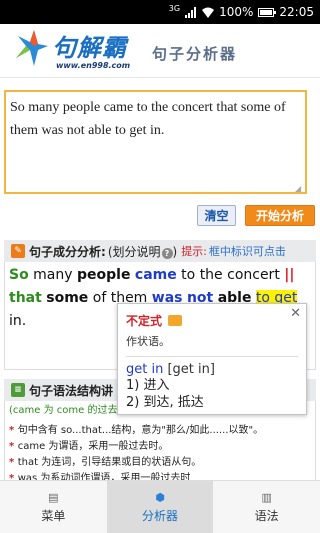  I want to click on clock: 22:05, so click(296, 12).